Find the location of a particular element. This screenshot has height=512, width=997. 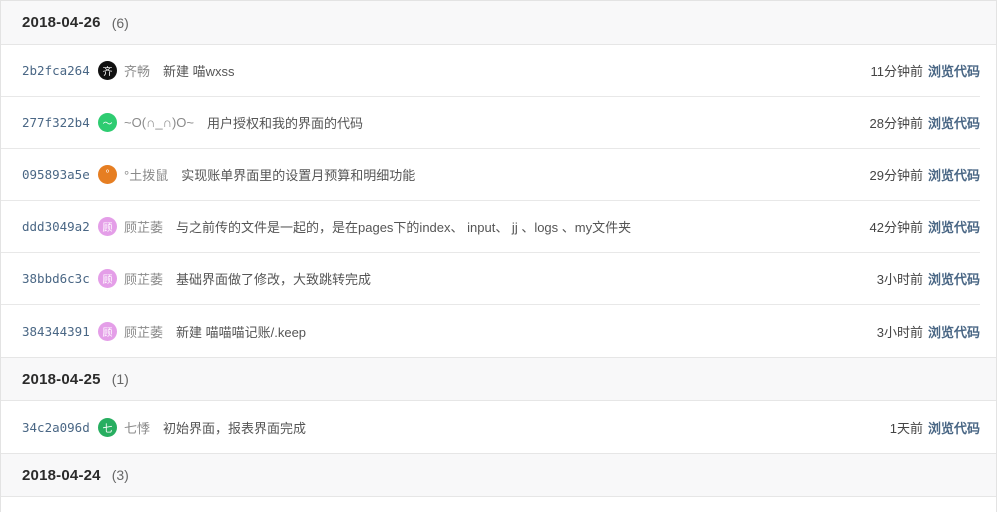

date-group-header: 2018-04-24 (3) is located at coordinates (498, 475).